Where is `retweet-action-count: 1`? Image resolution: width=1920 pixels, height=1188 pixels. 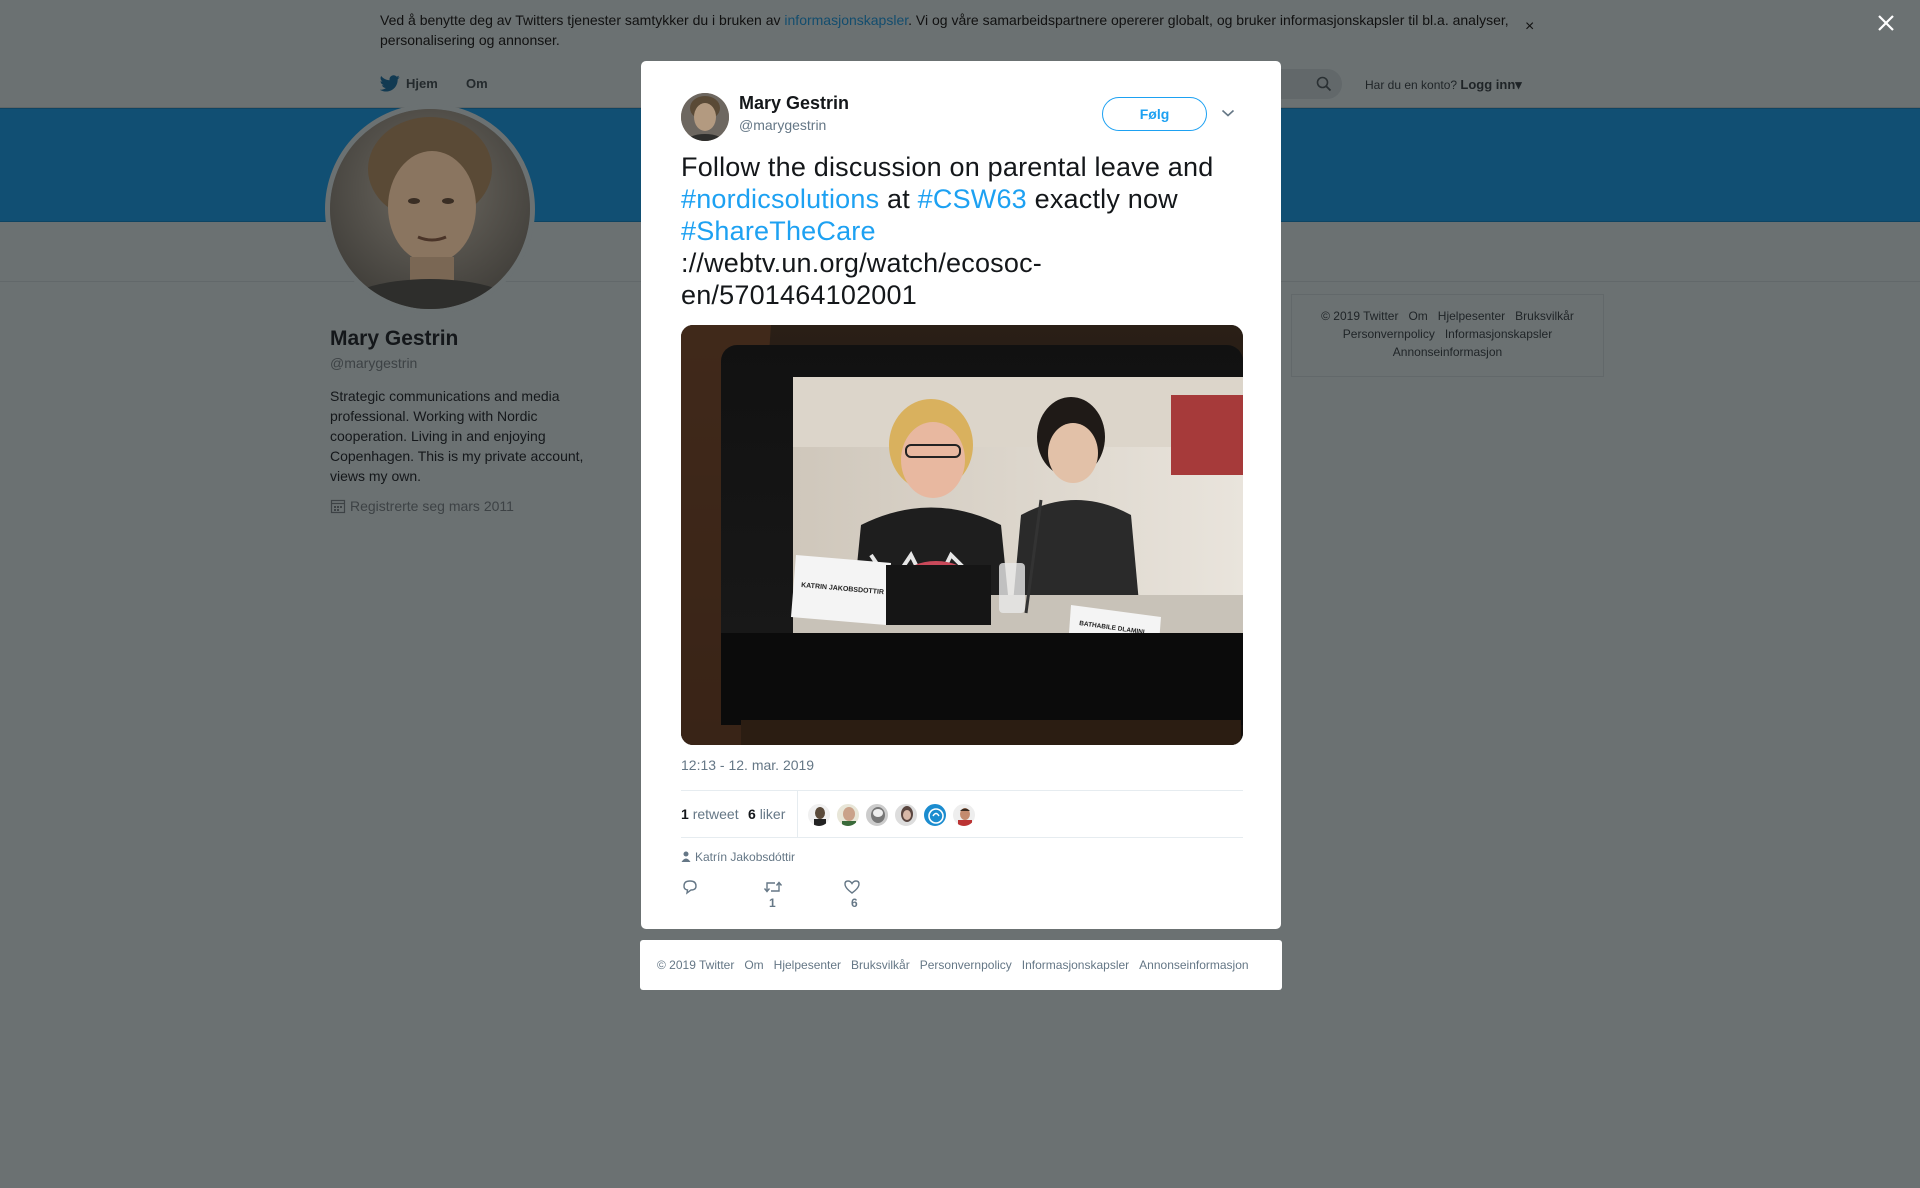 retweet-action-count: 1 is located at coordinates (772, 903).